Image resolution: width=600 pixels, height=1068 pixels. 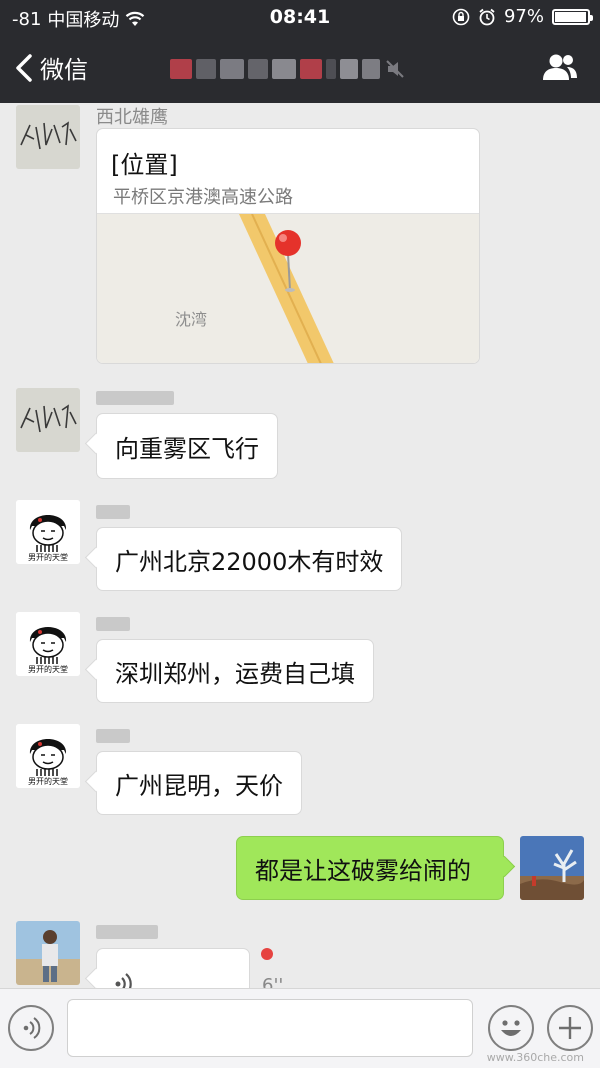 I want to click on battery-percent: 97%, so click(x=523, y=16).